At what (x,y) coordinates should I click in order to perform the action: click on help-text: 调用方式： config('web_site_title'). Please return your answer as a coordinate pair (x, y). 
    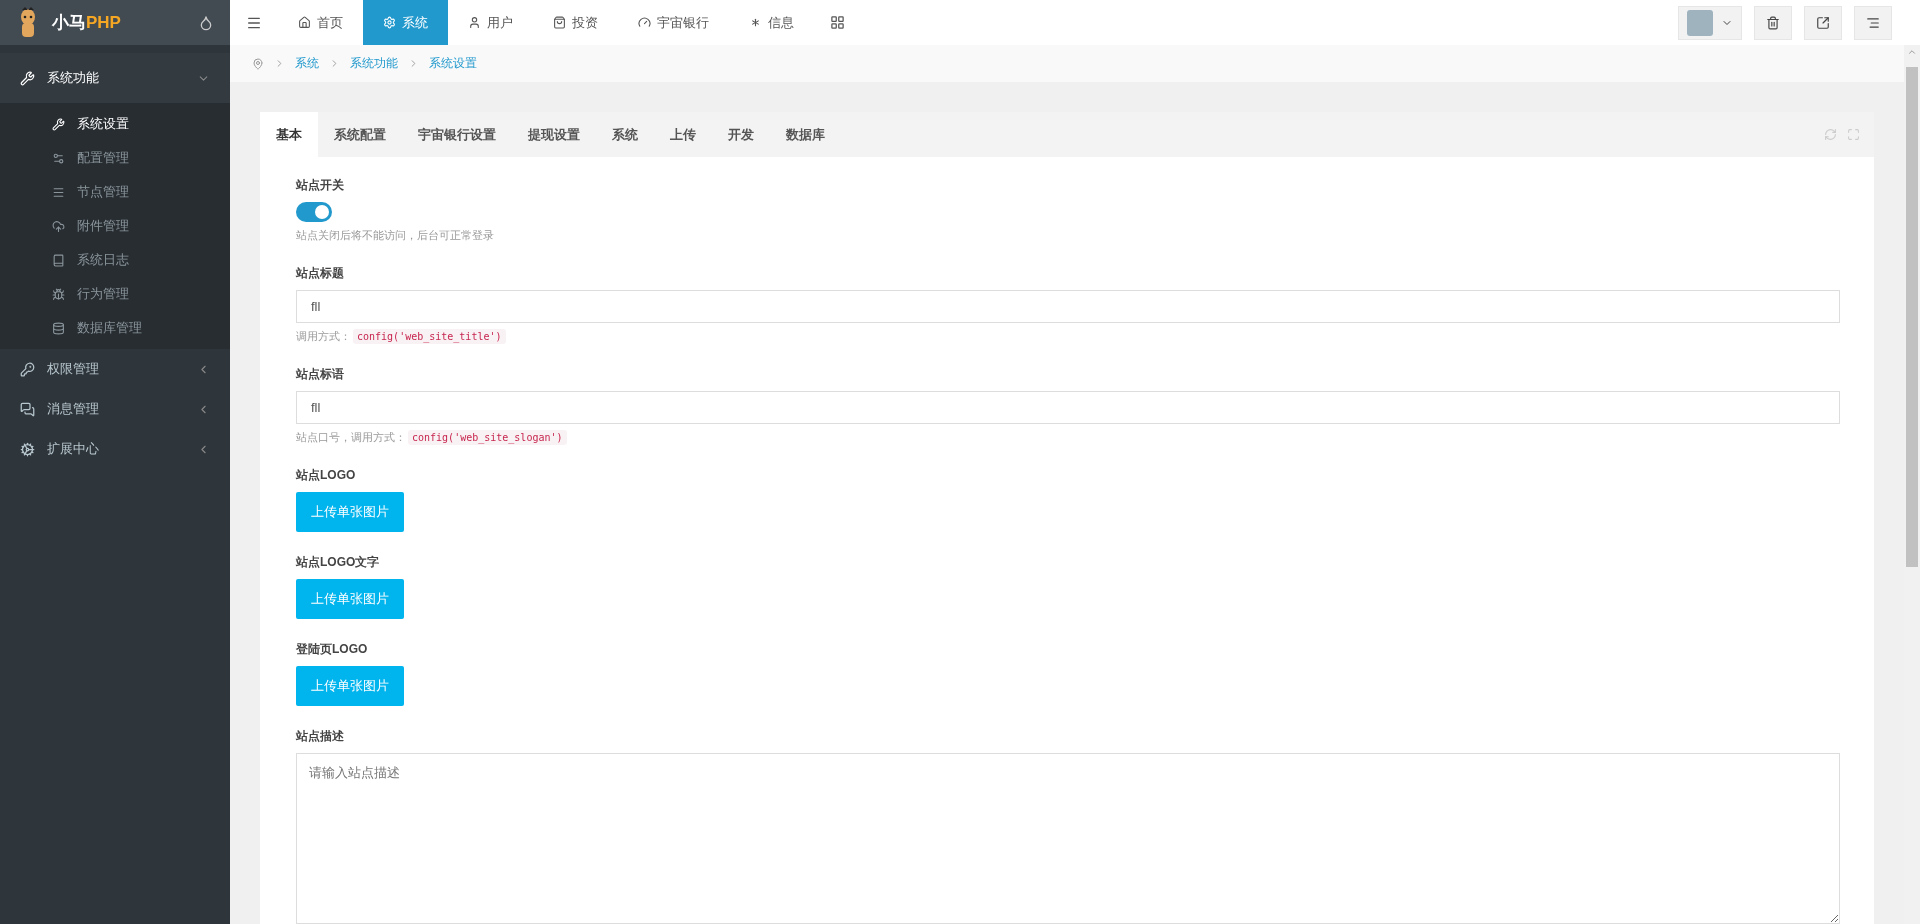
    Looking at the image, I should click on (401, 336).